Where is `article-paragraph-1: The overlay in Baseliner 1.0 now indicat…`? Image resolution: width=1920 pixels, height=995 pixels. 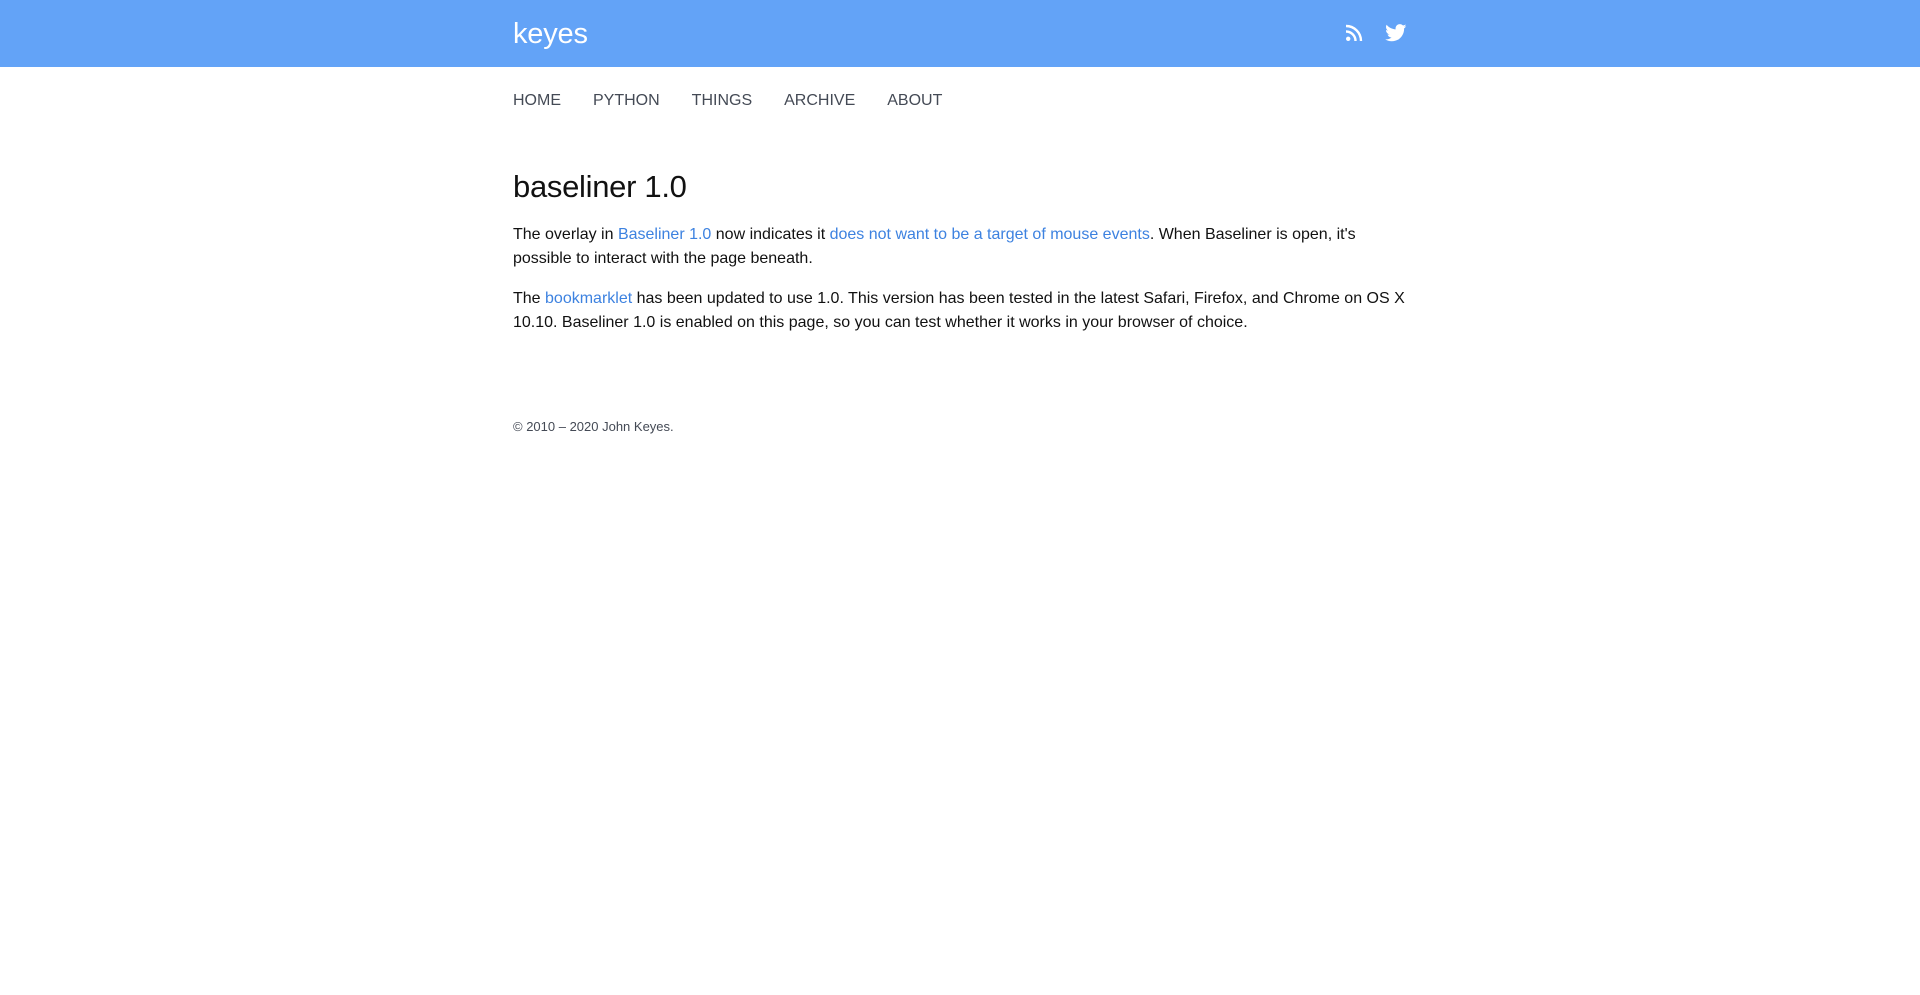
article-paragraph-1: The overlay in Baseliner 1.0 now indicat… is located at coordinates (960, 247).